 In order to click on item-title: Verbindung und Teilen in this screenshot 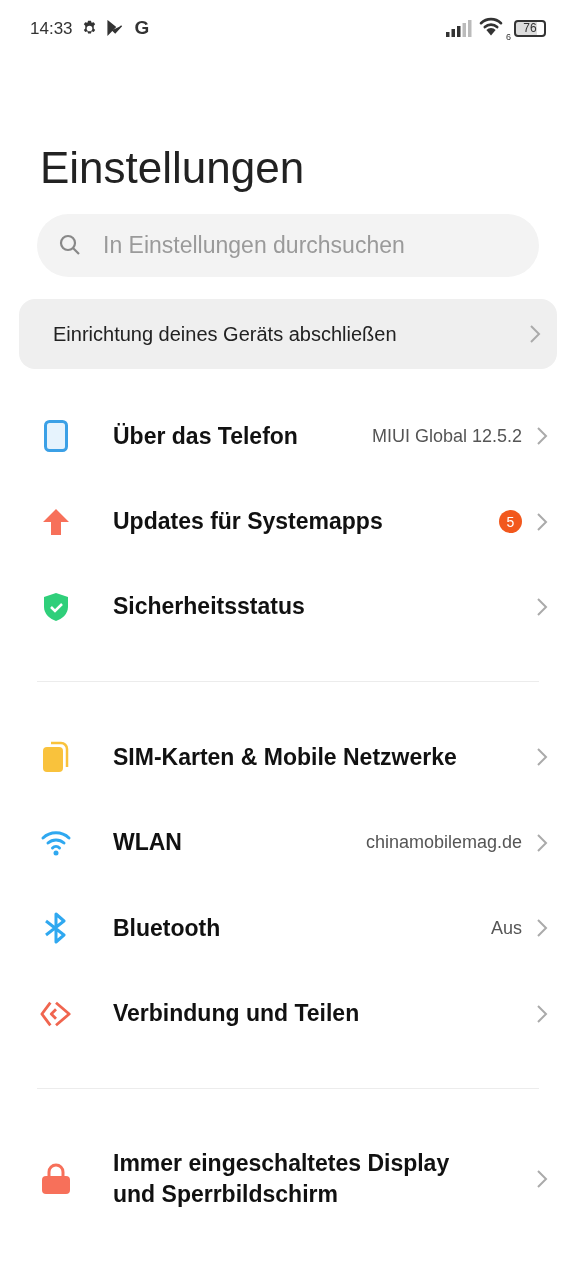, I will do `click(236, 1013)`.